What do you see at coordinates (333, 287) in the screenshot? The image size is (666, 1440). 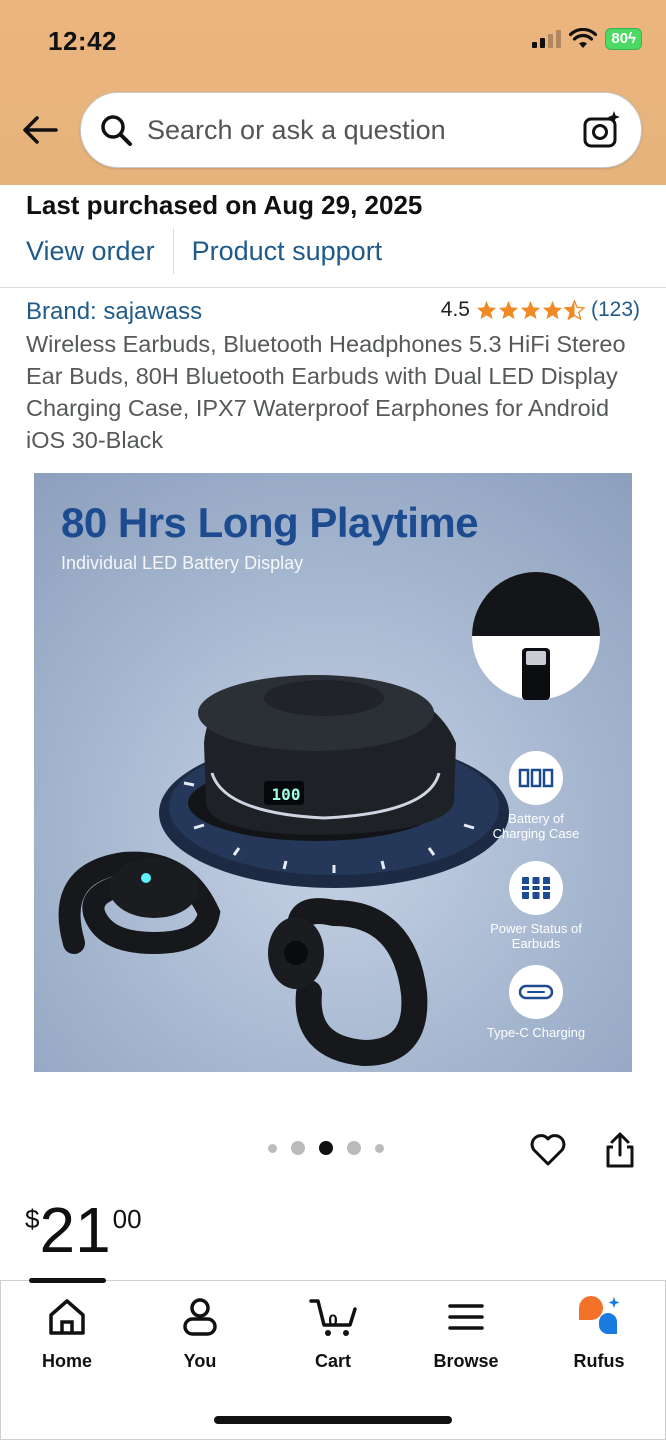 I see `section-divider` at bounding box center [333, 287].